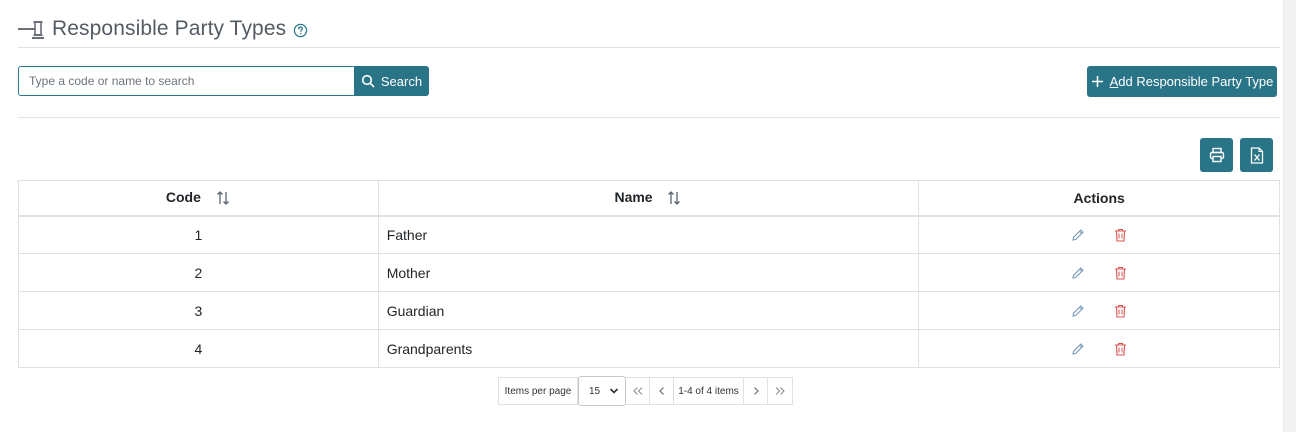 The width and height of the screenshot is (1296, 432). What do you see at coordinates (31, 30) in the screenshot?
I see `gavel-icon` at bounding box center [31, 30].